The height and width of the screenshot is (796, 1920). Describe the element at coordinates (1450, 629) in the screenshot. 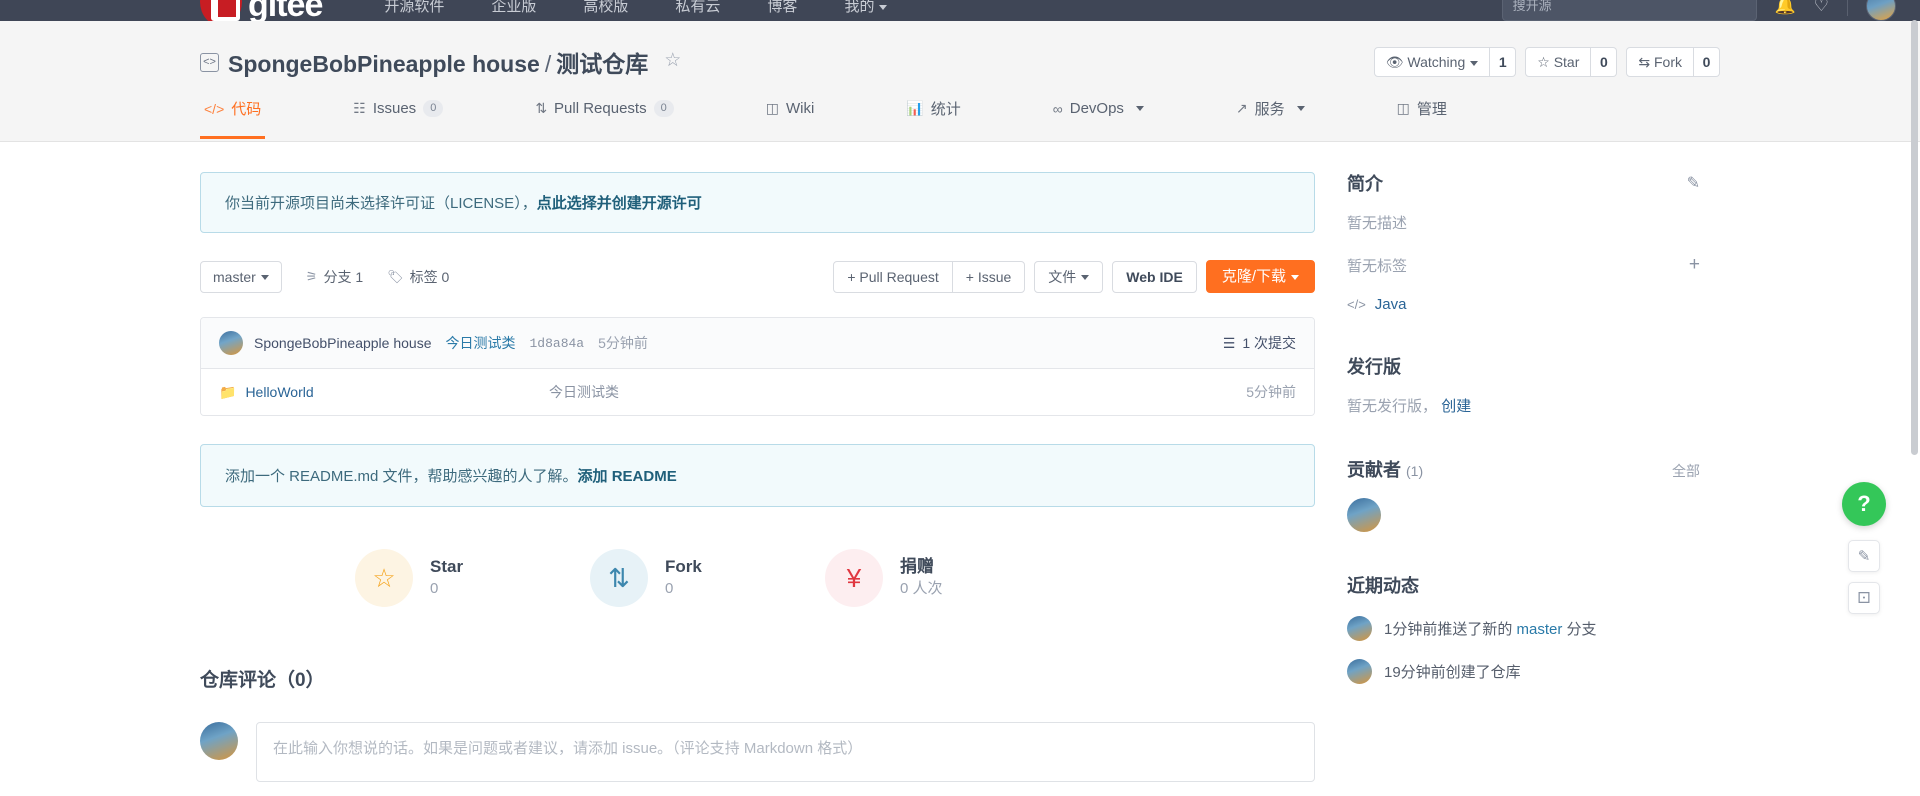

I see `activity-prefix: 1分钟前推送了新的` at that location.